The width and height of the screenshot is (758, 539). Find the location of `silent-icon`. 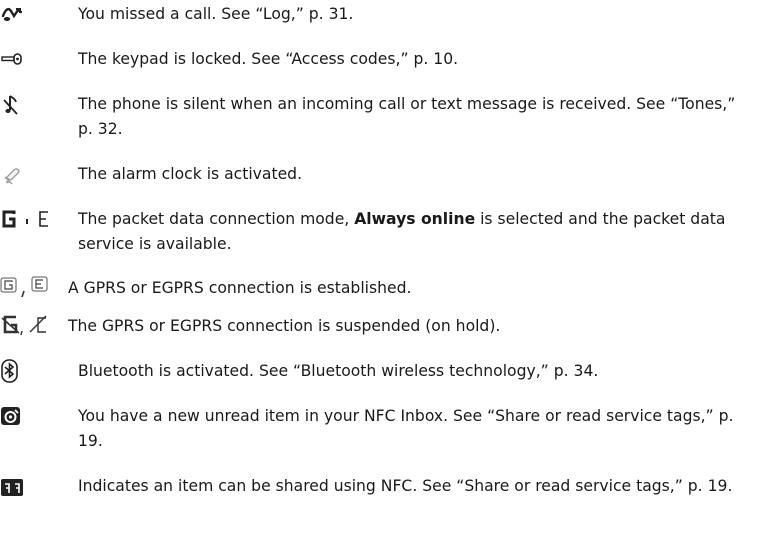

silent-icon is located at coordinates (34, 104).